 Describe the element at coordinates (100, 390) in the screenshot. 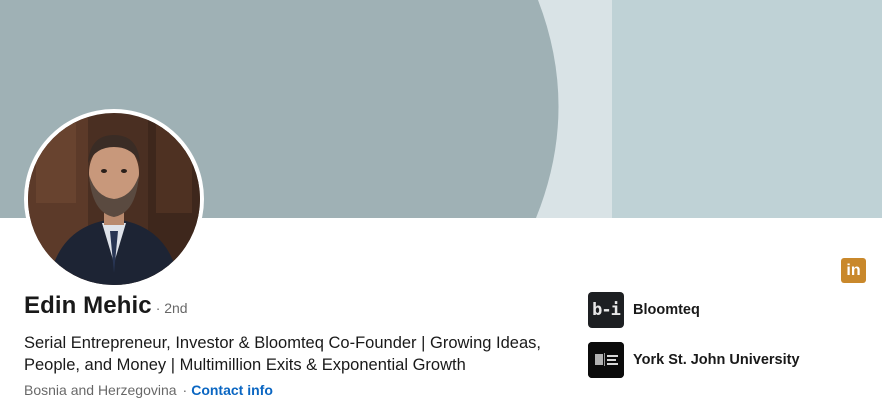

I see `profile-location: Bosnia and Herzegovina` at that location.